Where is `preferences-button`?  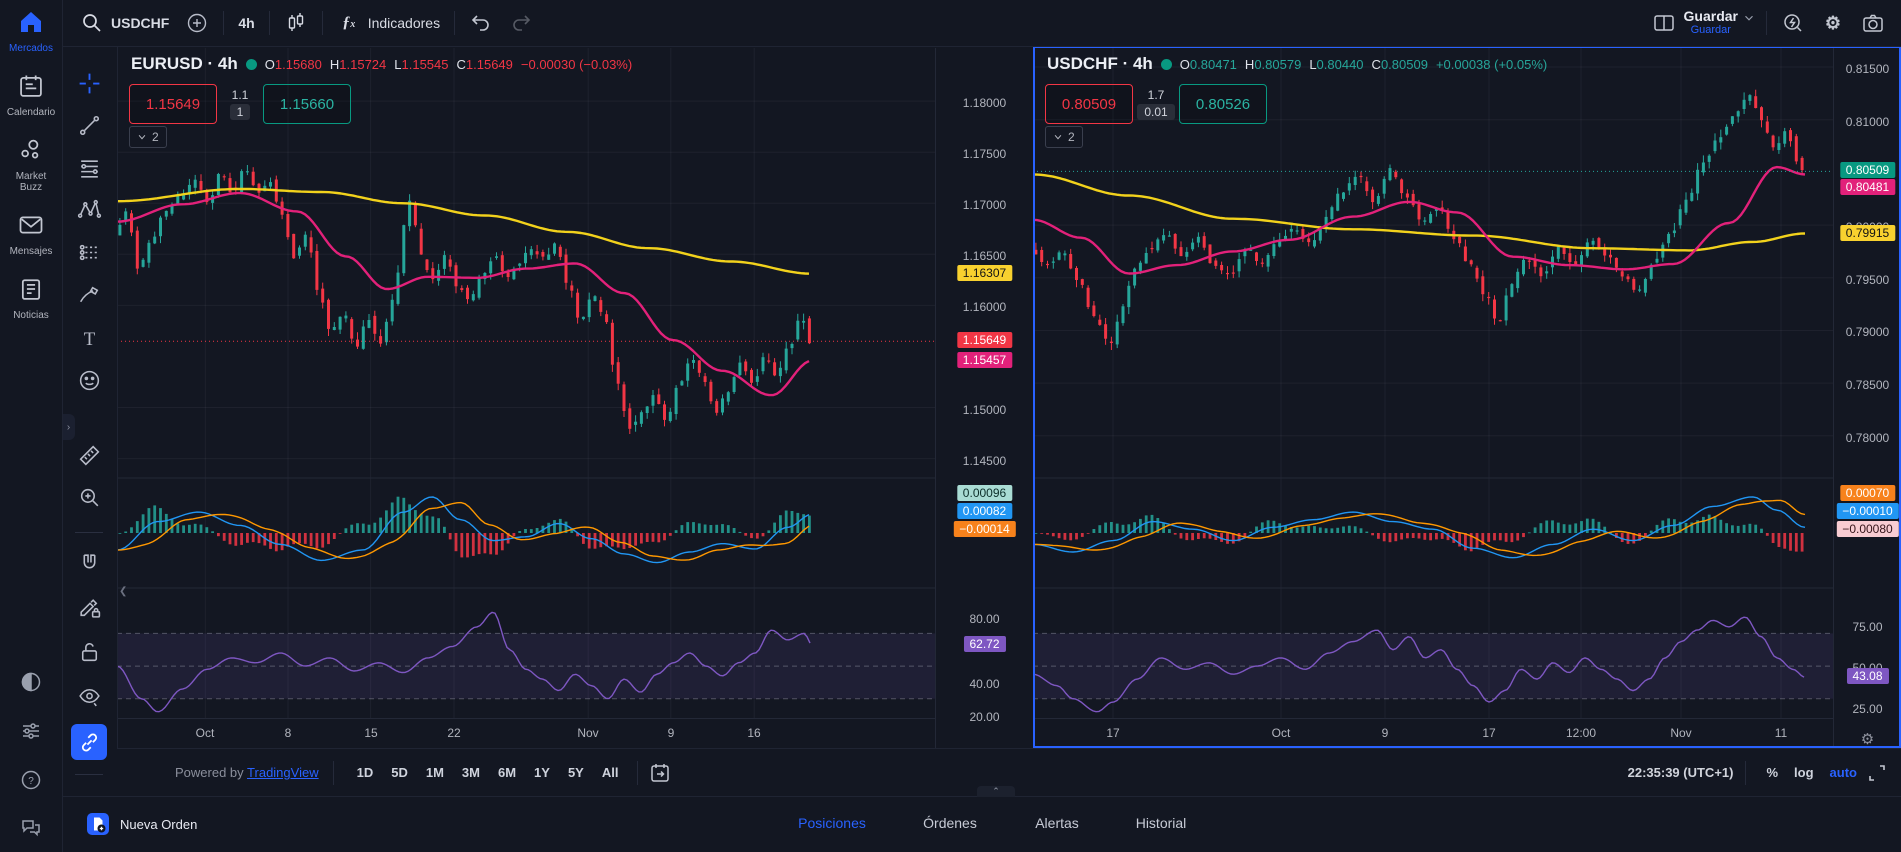
preferences-button is located at coordinates (31, 732).